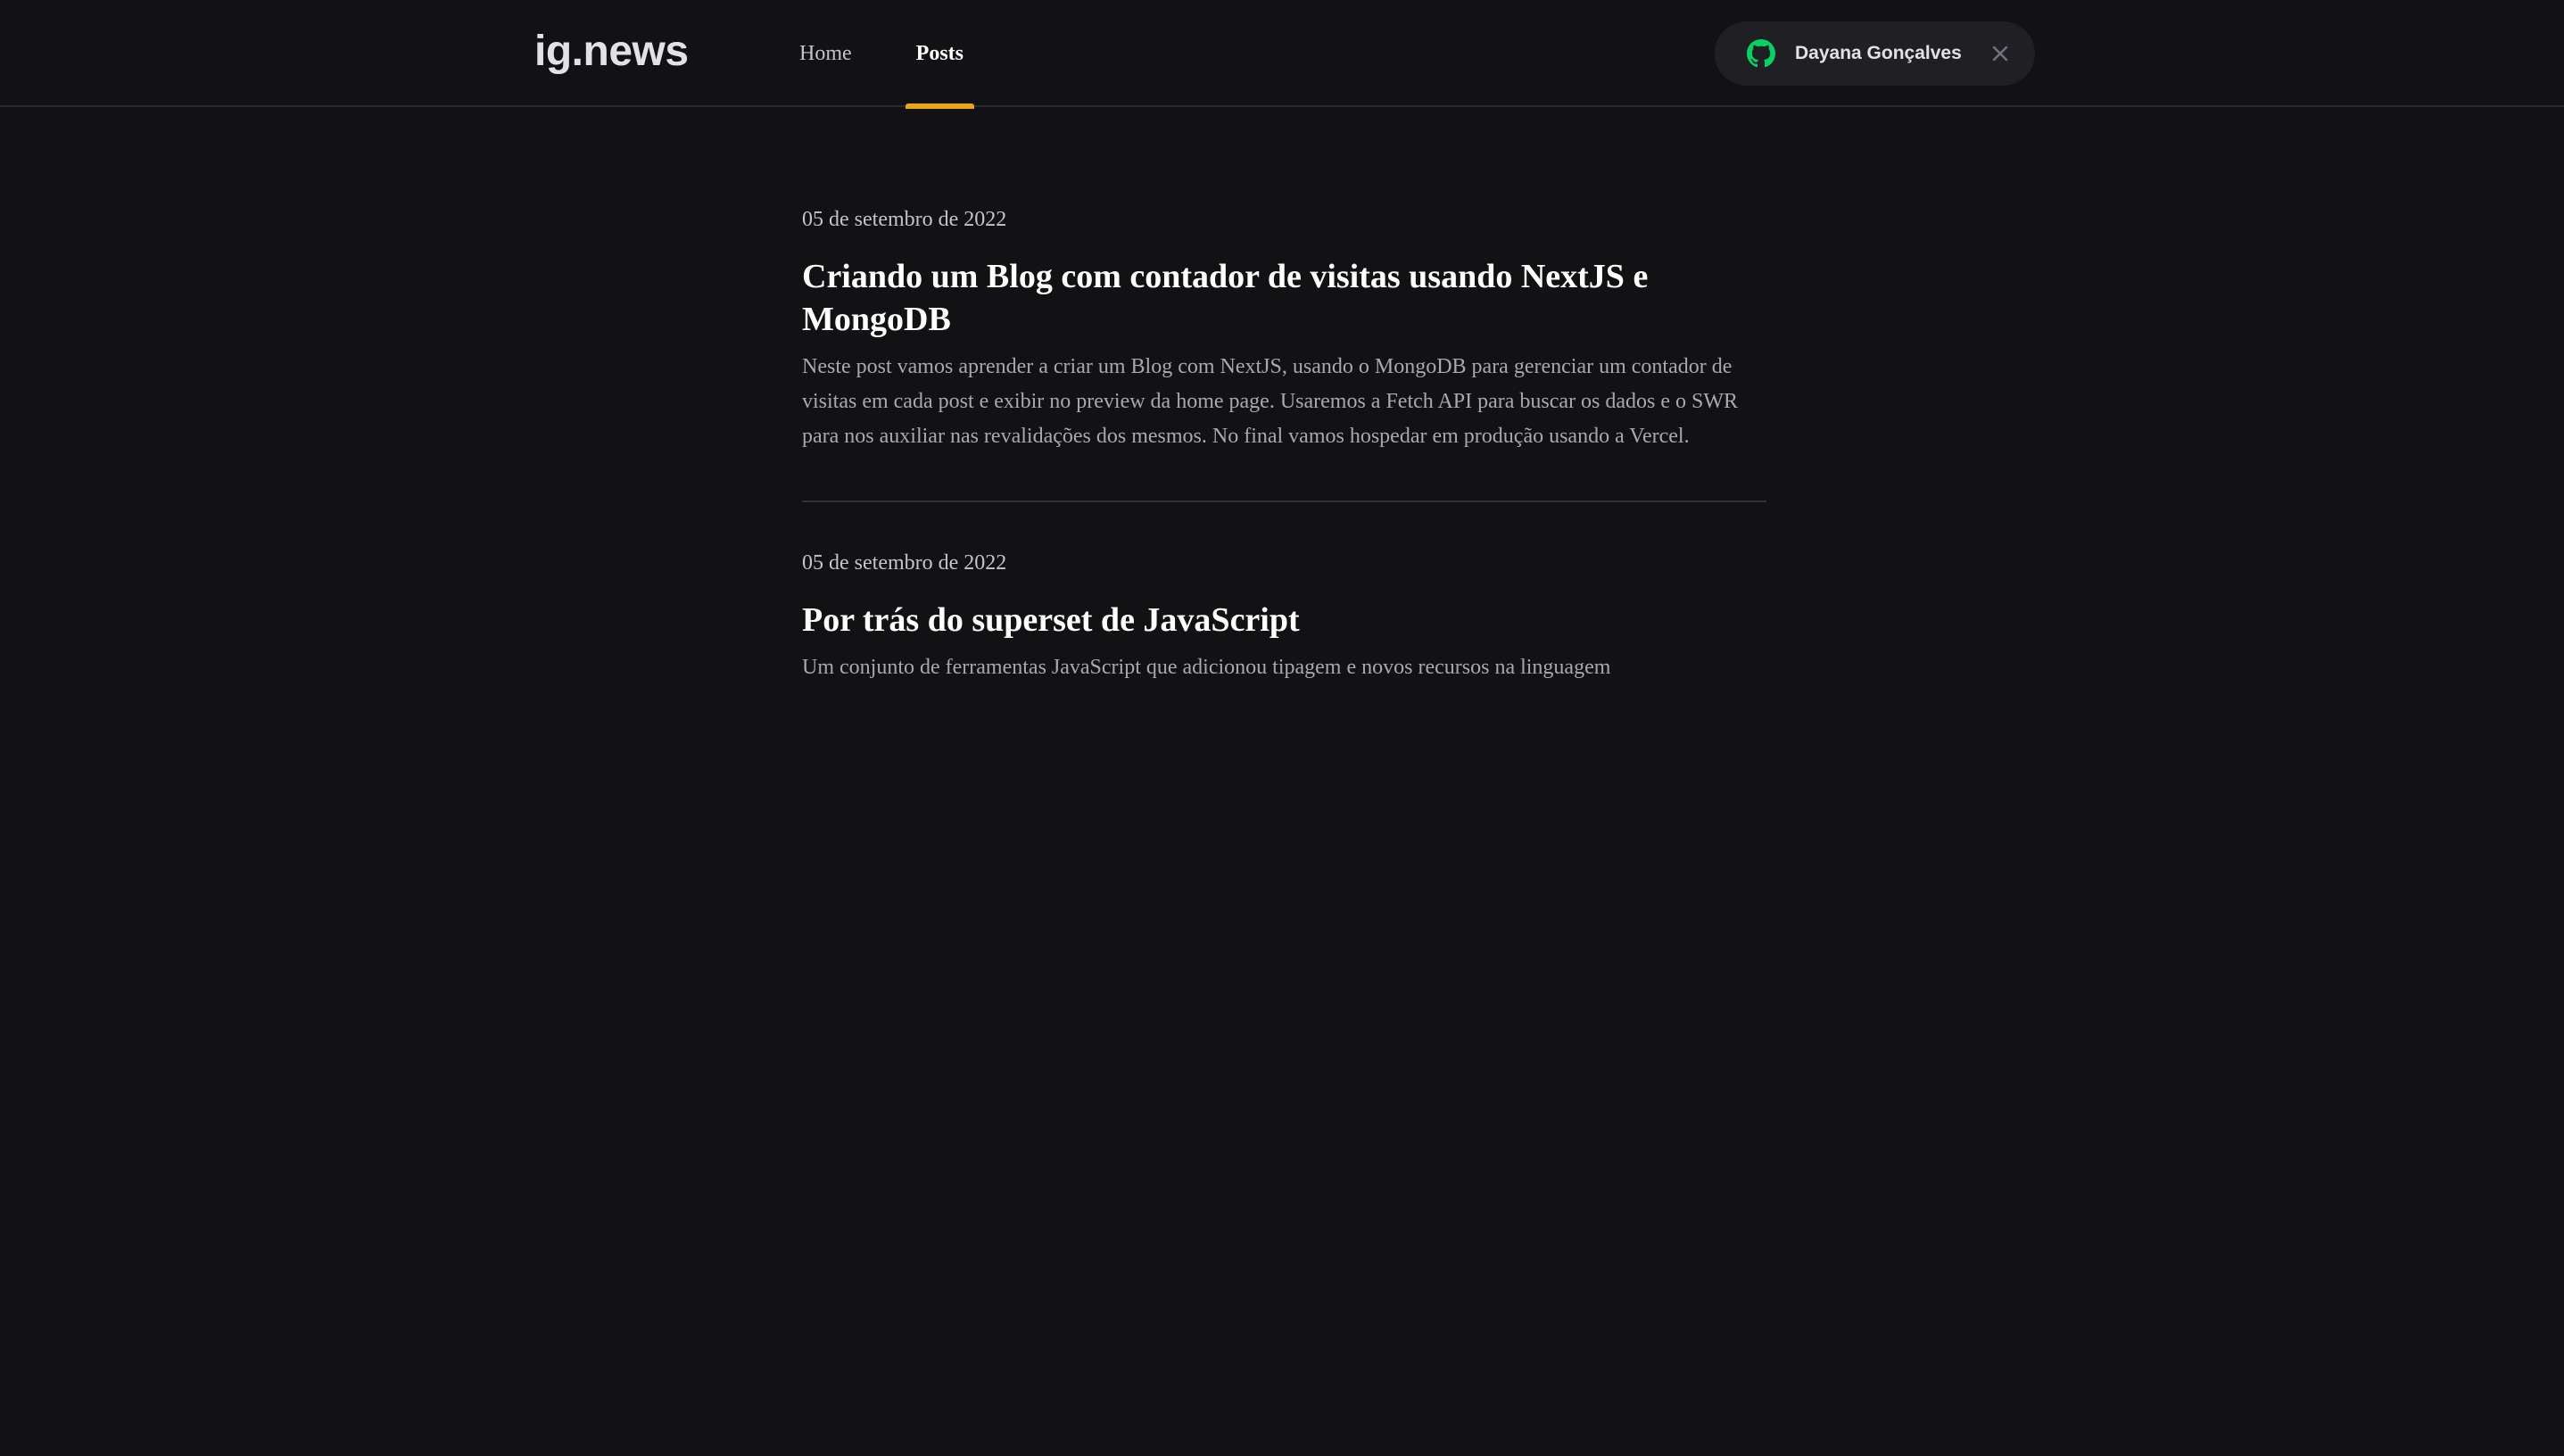 This screenshot has height=1456, width=2564. What do you see at coordinates (825, 54) in the screenshot?
I see `nav-home-link: Home` at bounding box center [825, 54].